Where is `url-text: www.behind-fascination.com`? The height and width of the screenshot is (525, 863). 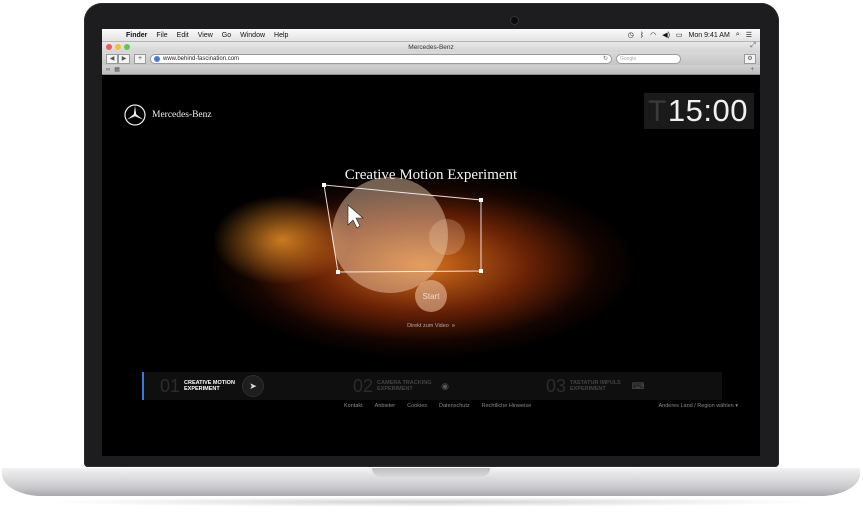
url-text: www.behind-fascination.com is located at coordinates (201, 58).